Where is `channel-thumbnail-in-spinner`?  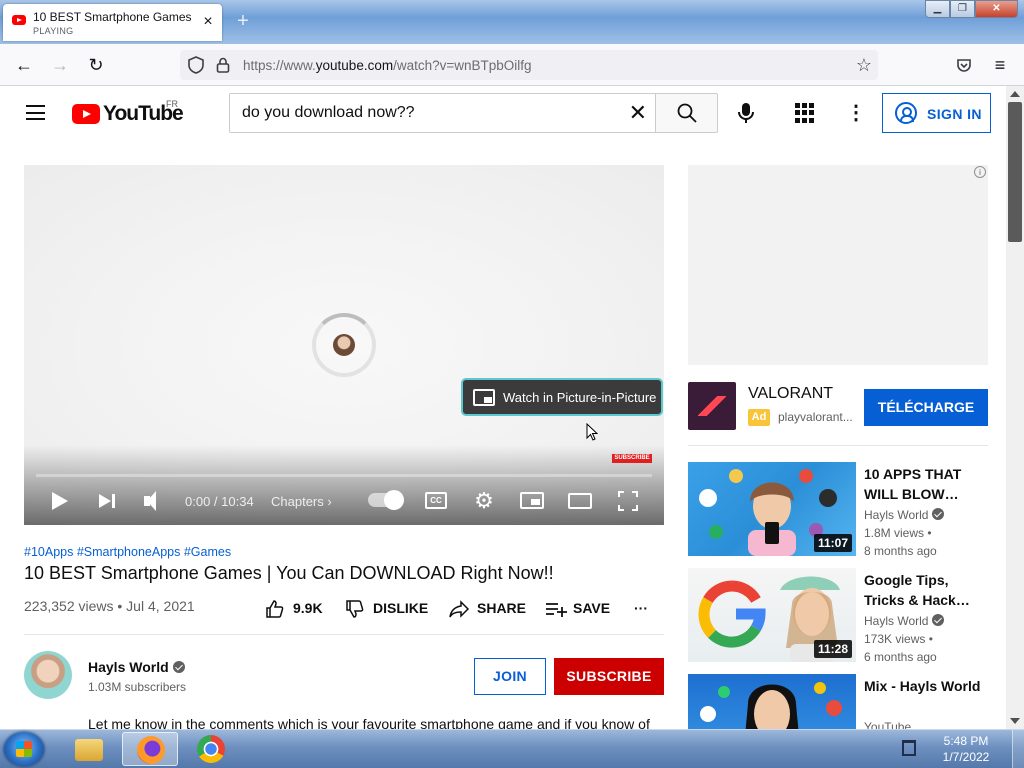 channel-thumbnail-in-spinner is located at coordinates (344, 345).